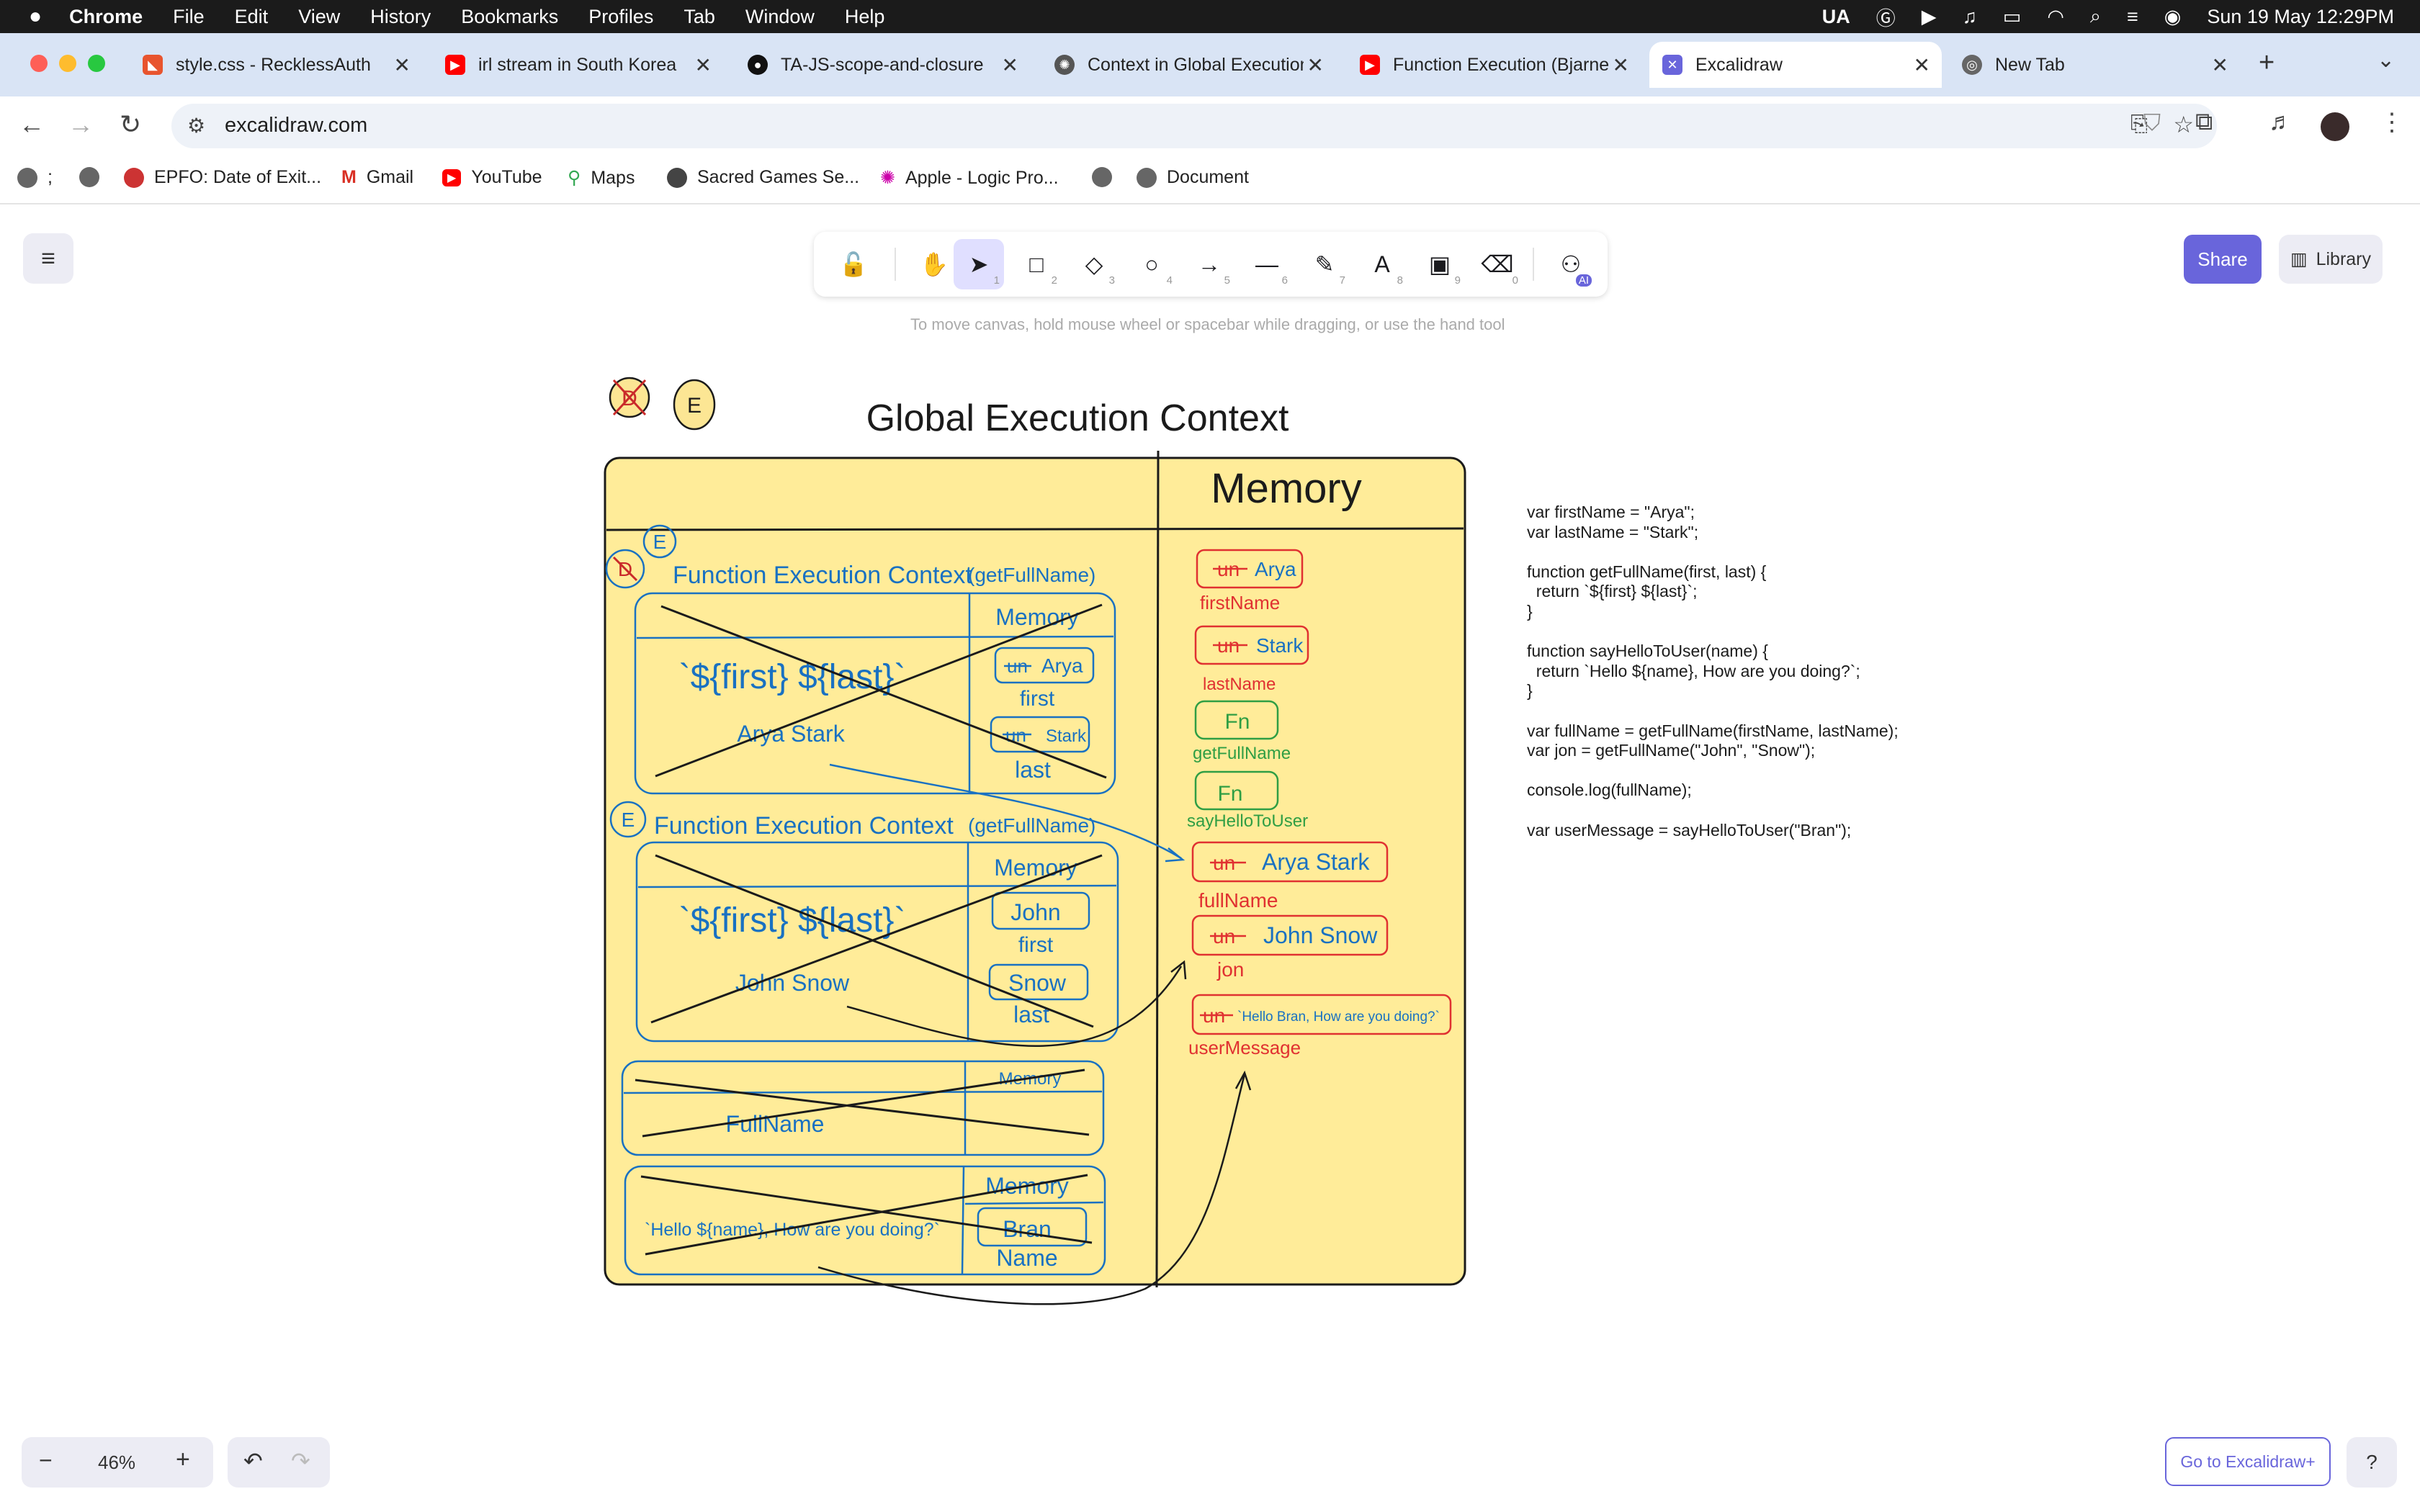 The image size is (2420, 1512). Describe the element at coordinates (48, 258) in the screenshot. I see `main-menu-button: ≡` at that location.